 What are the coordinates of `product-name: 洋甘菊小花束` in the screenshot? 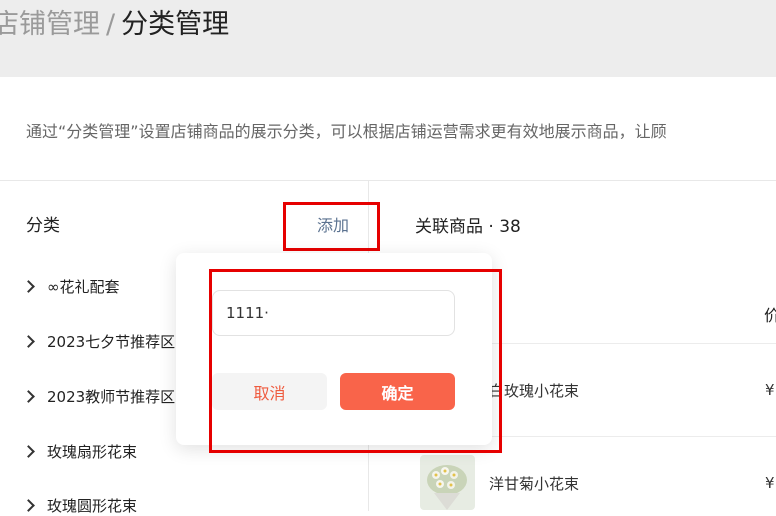 It's located at (534, 483).